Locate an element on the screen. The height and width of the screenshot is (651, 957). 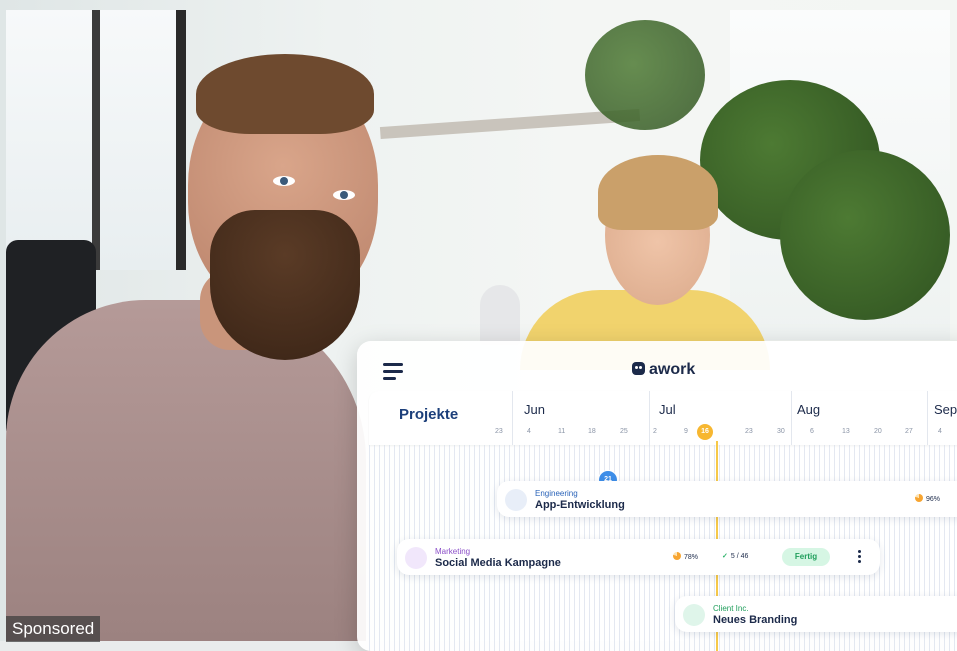
status-badge: Fertig is located at coordinates (806, 557).